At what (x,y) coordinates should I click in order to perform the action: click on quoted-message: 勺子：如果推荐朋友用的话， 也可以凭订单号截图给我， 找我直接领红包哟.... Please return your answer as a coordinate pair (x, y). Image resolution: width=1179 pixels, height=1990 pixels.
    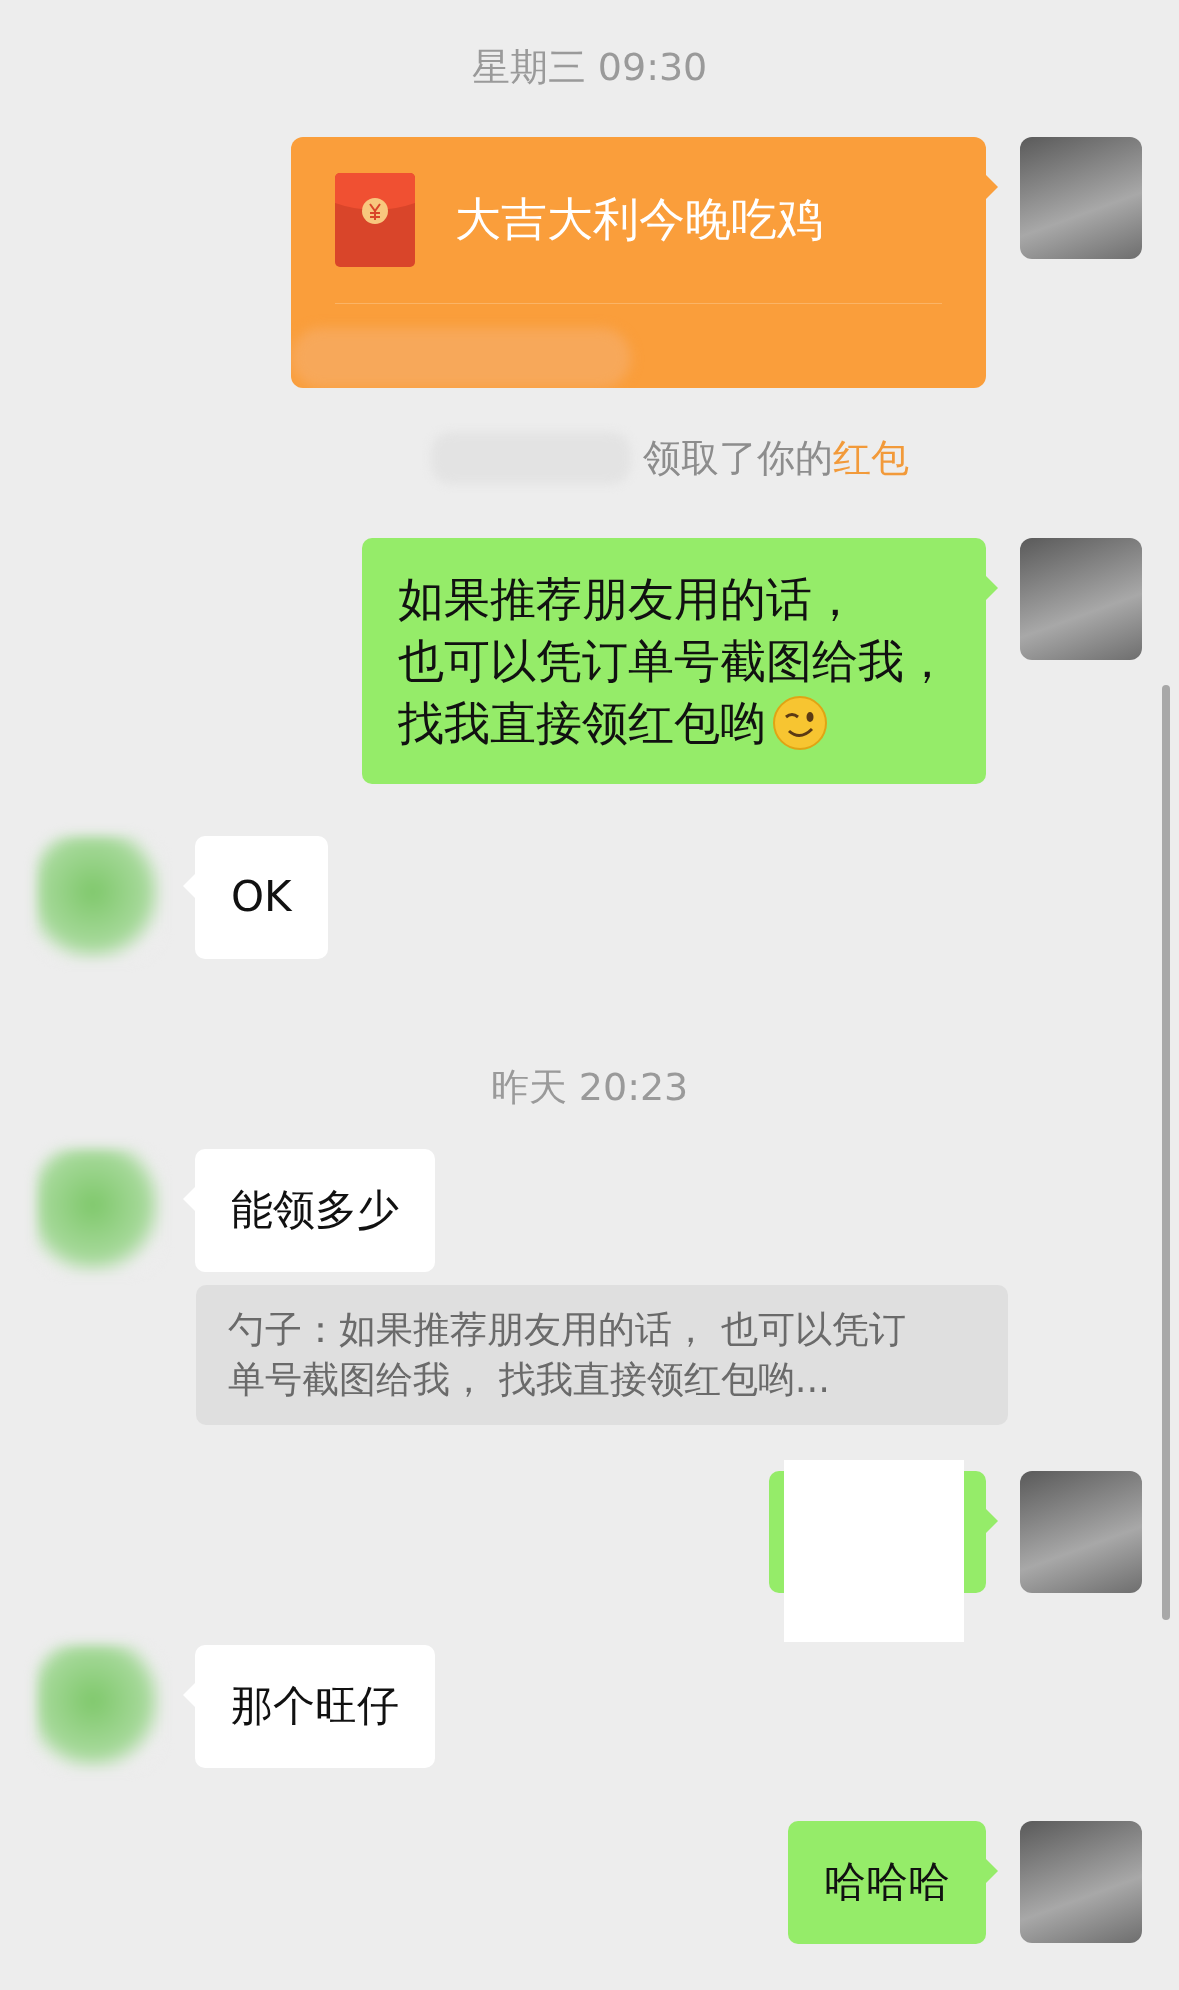
    Looking at the image, I should click on (602, 1355).